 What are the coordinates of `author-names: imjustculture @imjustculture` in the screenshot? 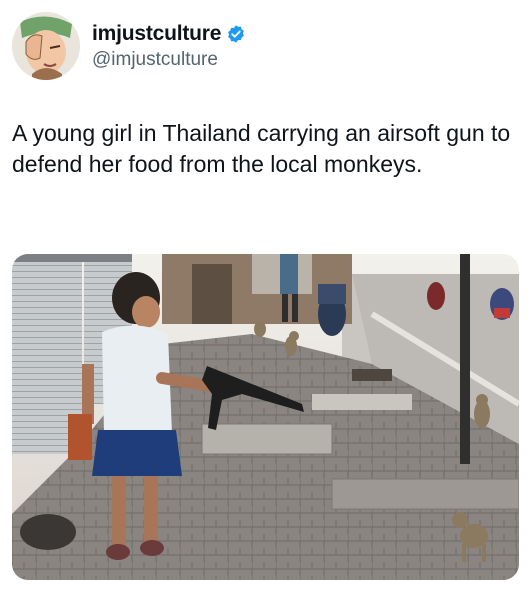 It's located at (169, 46).